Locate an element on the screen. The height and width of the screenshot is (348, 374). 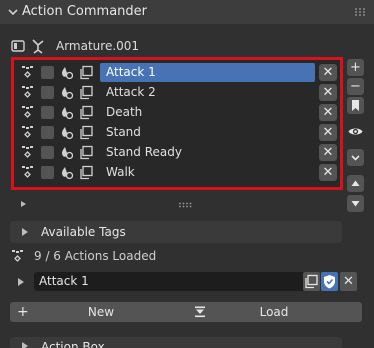
duplicate-action-button is located at coordinates (311, 281).